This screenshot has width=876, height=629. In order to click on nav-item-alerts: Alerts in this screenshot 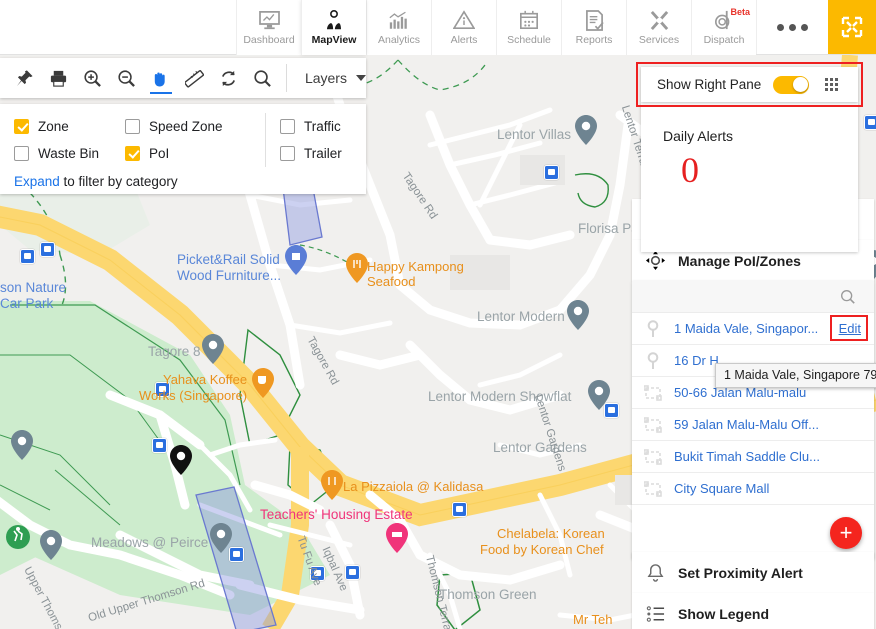, I will do `click(463, 27)`.